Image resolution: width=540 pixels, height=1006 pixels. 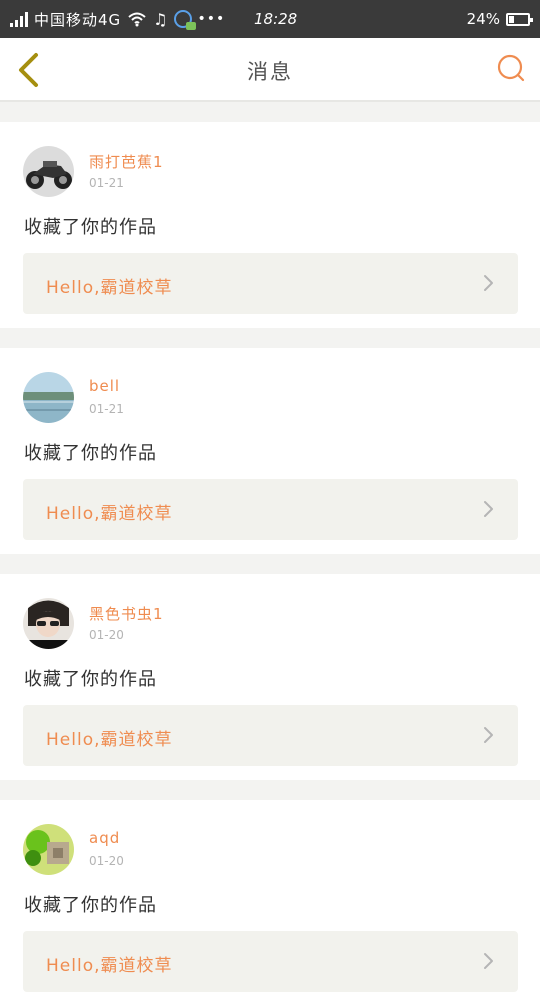 What do you see at coordinates (48, 397) in the screenshot?
I see `landscape-avatar` at bounding box center [48, 397].